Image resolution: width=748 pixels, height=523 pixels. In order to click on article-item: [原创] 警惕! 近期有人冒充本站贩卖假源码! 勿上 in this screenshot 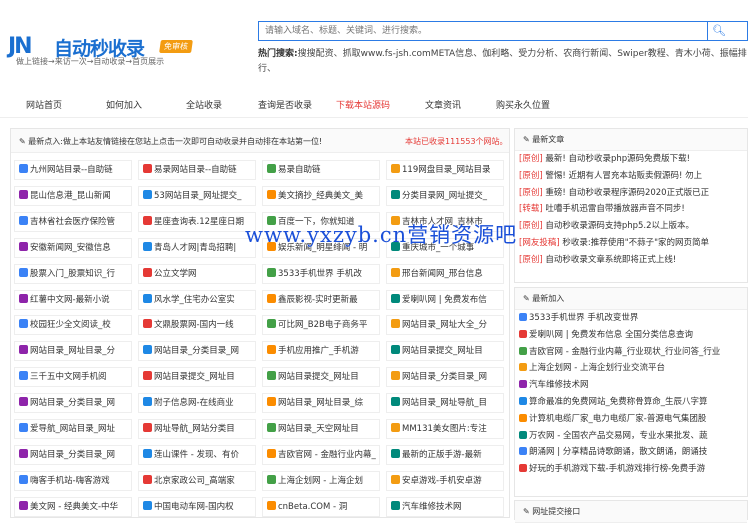, I will do `click(631, 176)`.